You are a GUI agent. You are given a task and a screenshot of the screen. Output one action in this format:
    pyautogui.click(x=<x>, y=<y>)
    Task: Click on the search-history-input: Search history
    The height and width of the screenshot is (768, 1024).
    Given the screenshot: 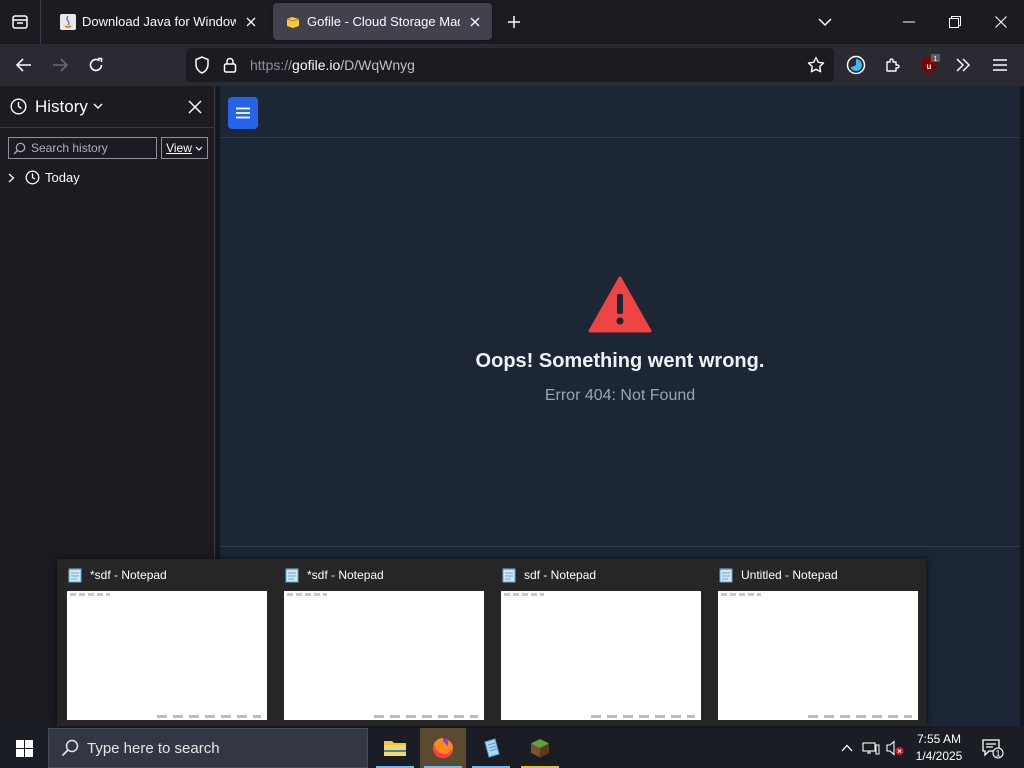 What is the action you would take?
    pyautogui.click(x=82, y=148)
    